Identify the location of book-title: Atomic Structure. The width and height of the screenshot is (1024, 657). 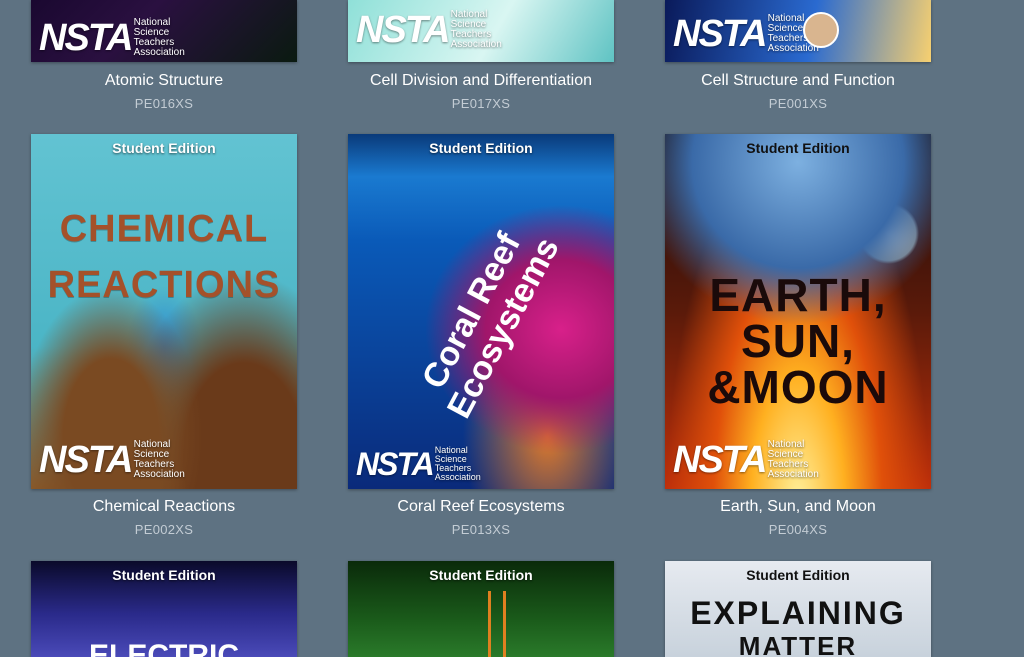
(164, 81).